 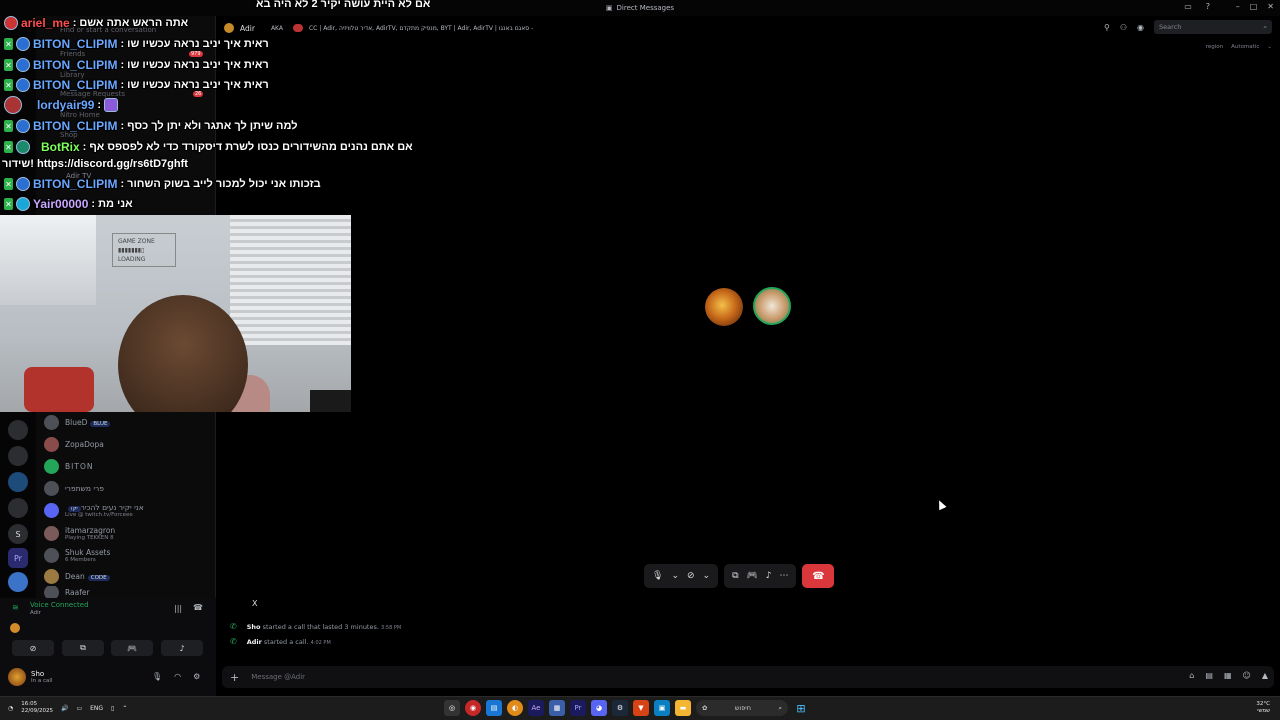 I want to click on apps-icon: ▲, so click(x=1265, y=675).